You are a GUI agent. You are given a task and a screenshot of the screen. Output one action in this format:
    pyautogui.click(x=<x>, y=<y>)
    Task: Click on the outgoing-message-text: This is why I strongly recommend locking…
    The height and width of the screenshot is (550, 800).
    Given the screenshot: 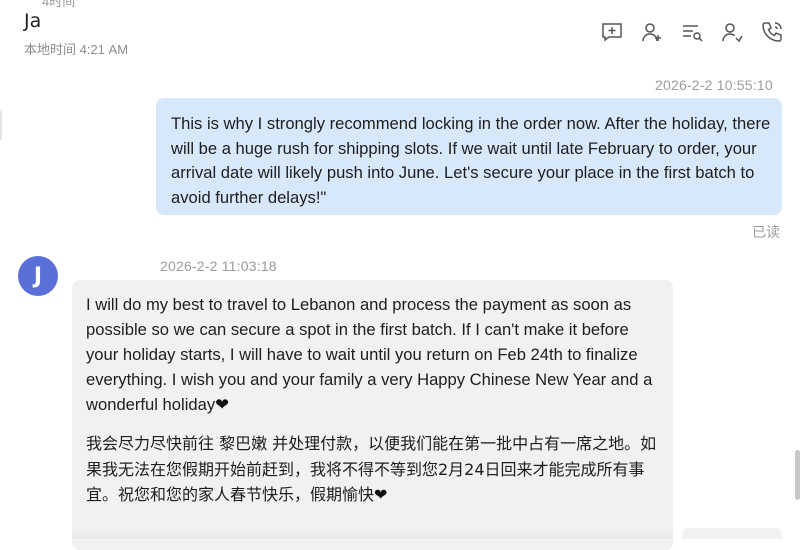 What is the action you would take?
    pyautogui.click(x=471, y=160)
    